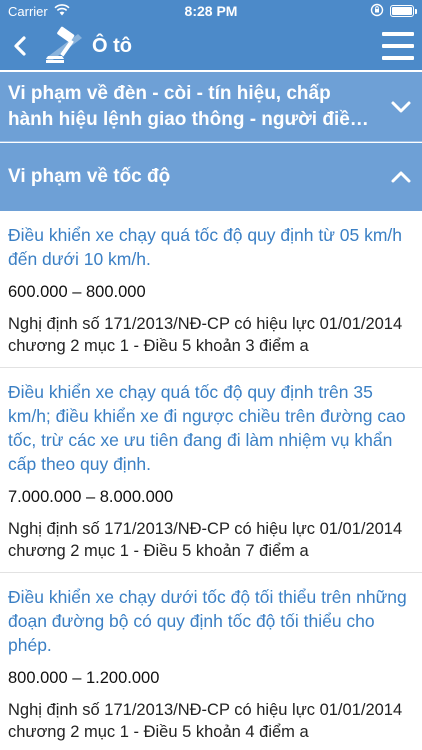 This screenshot has height=750, width=422. What do you see at coordinates (28, 11) in the screenshot?
I see `carrier-label: Carrier` at bounding box center [28, 11].